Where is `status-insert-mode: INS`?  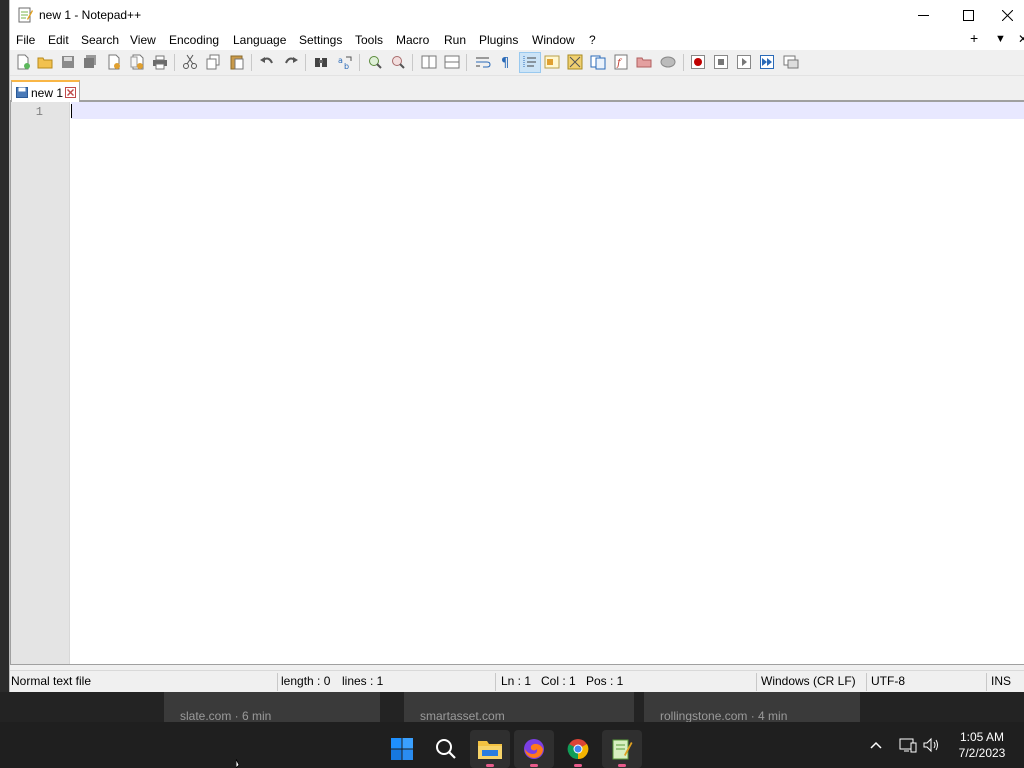
status-insert-mode: INS is located at coordinates (1001, 682).